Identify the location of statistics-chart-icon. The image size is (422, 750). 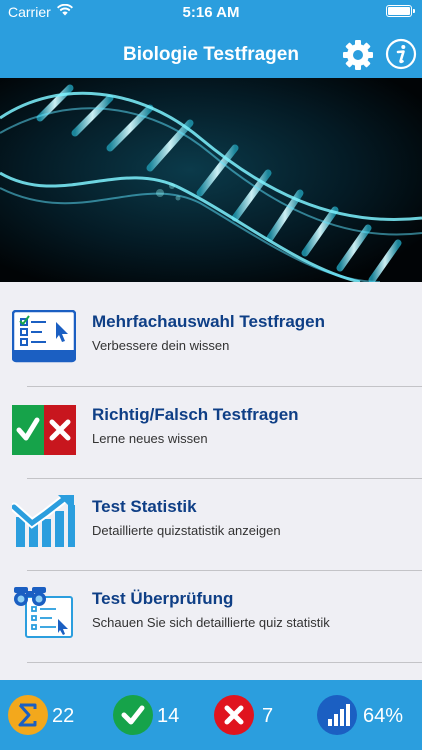
(43, 520).